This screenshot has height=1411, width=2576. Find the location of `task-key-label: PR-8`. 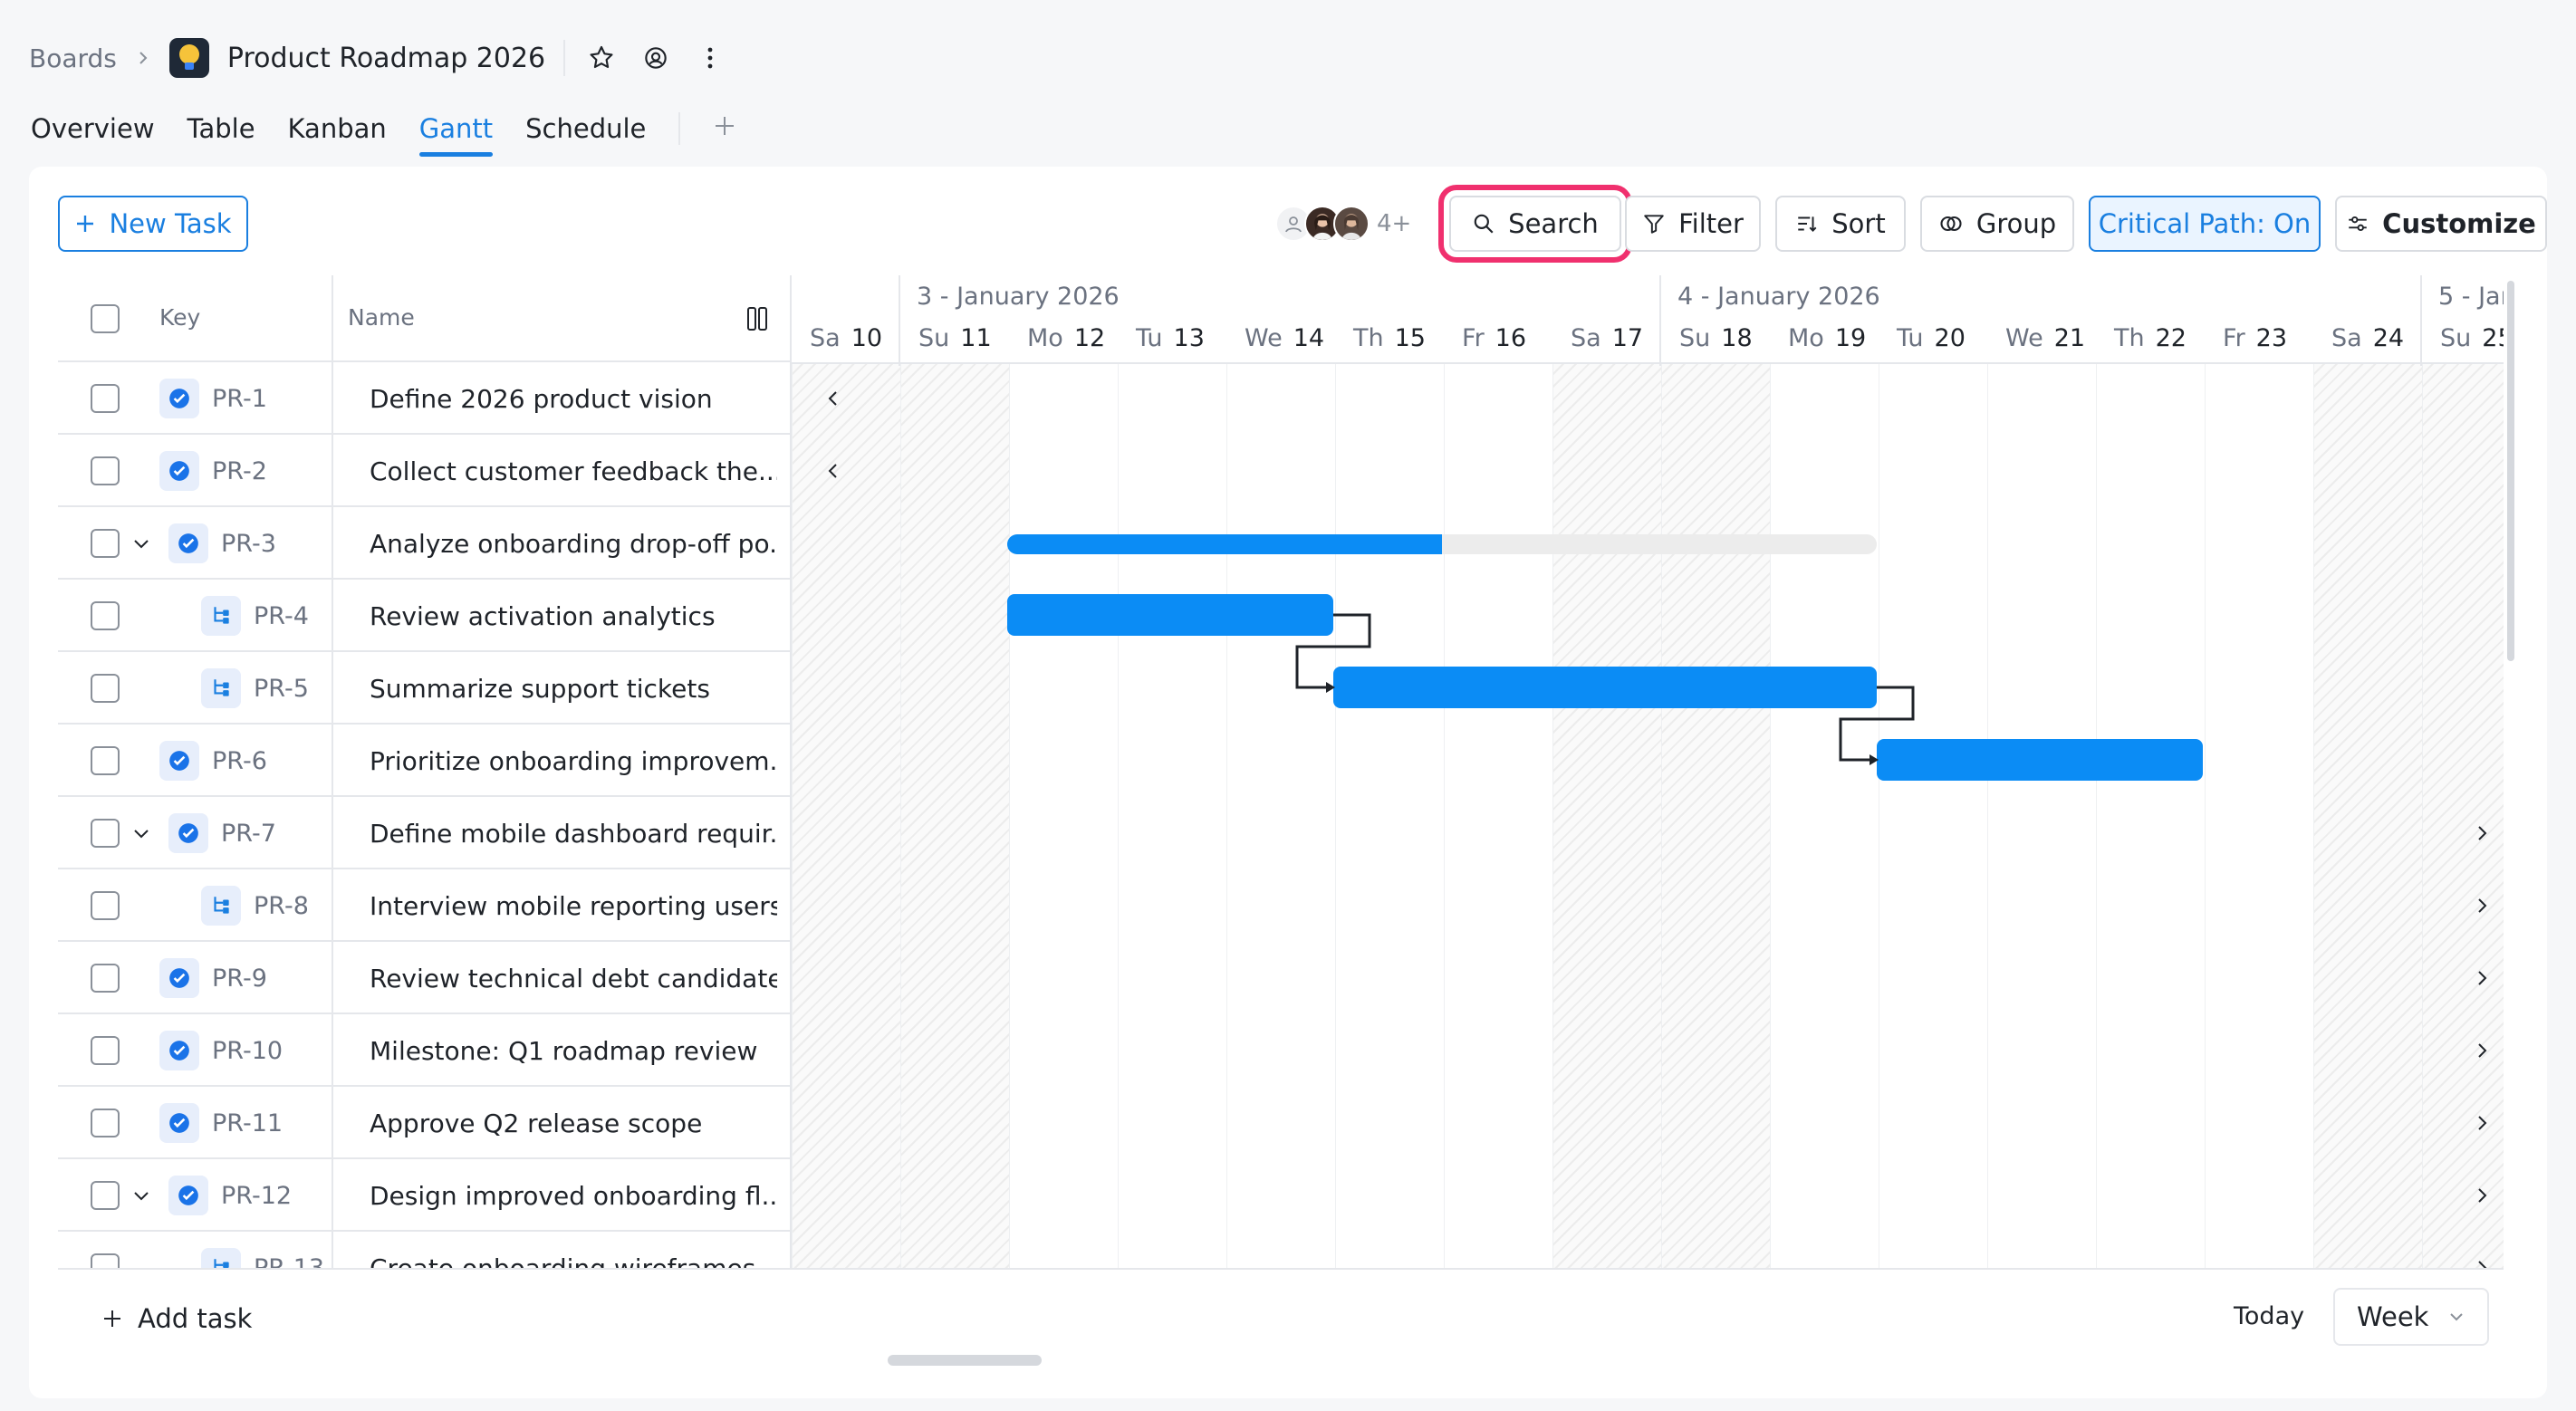

task-key-label: PR-8 is located at coordinates (281, 905).